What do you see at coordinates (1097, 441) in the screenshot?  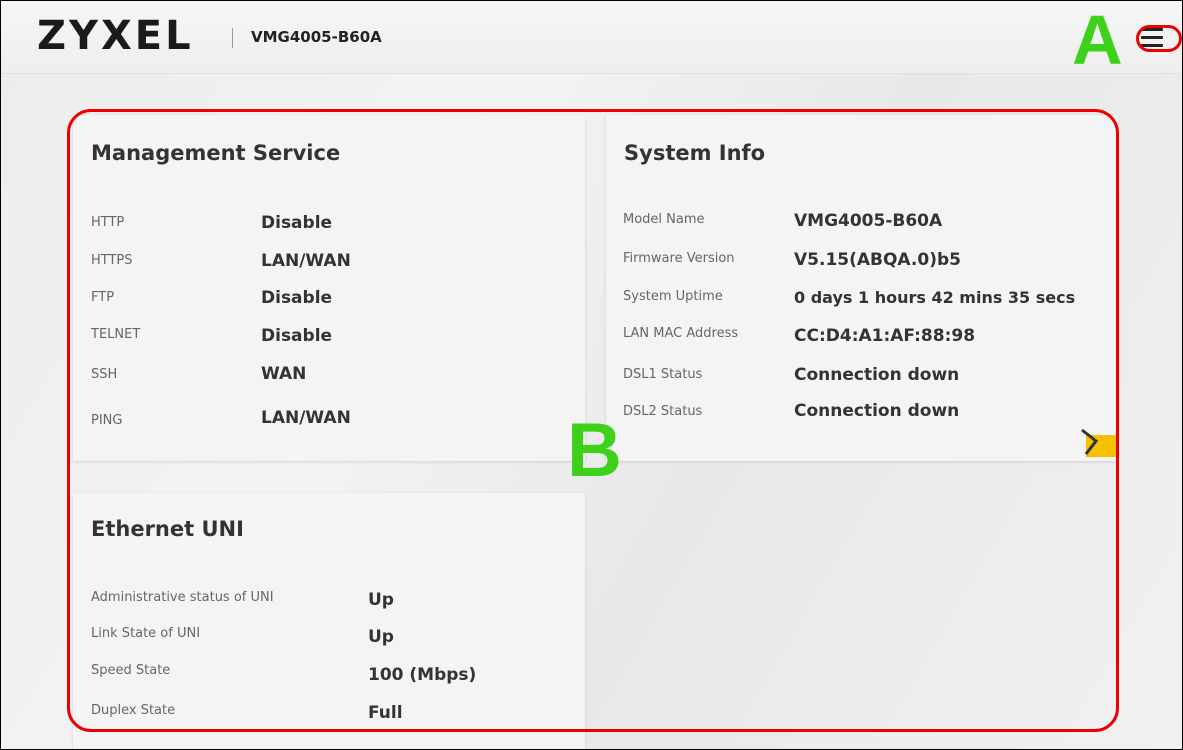 I see `chevron-right-icon` at bounding box center [1097, 441].